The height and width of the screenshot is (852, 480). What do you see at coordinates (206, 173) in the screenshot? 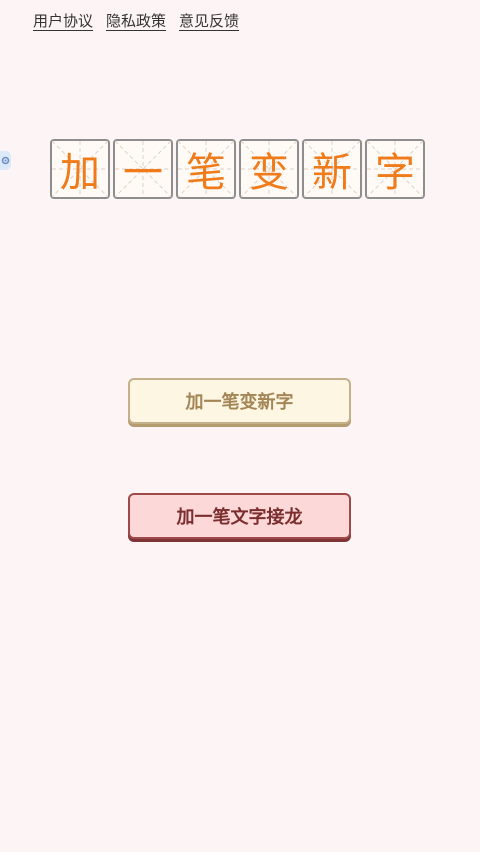
I see `title-char: 笔` at bounding box center [206, 173].